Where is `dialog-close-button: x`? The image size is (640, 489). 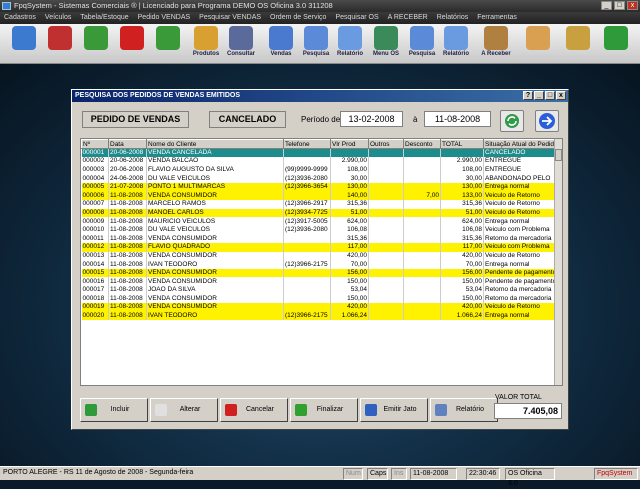
dialog-close-button: x is located at coordinates (561, 95).